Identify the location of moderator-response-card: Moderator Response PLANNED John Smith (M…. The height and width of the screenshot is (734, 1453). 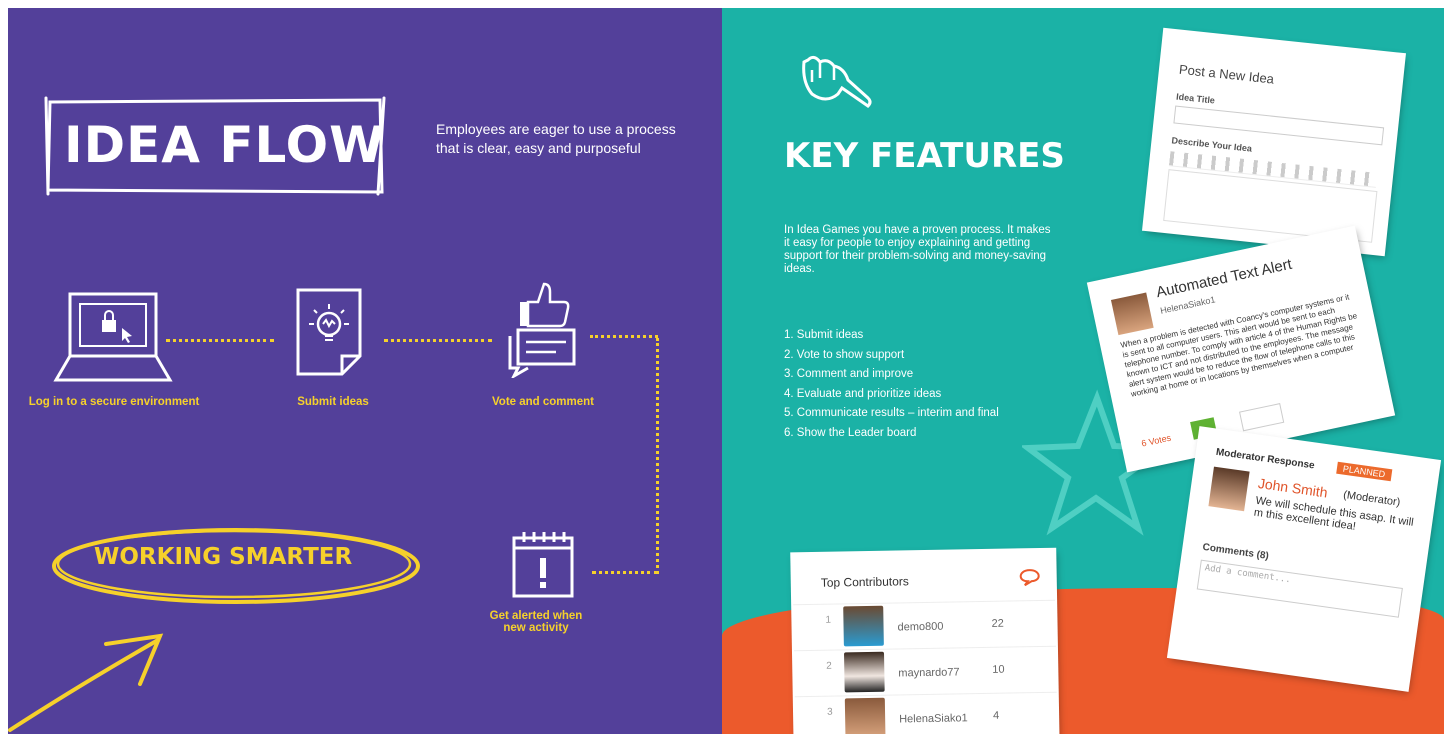
(1304, 559).